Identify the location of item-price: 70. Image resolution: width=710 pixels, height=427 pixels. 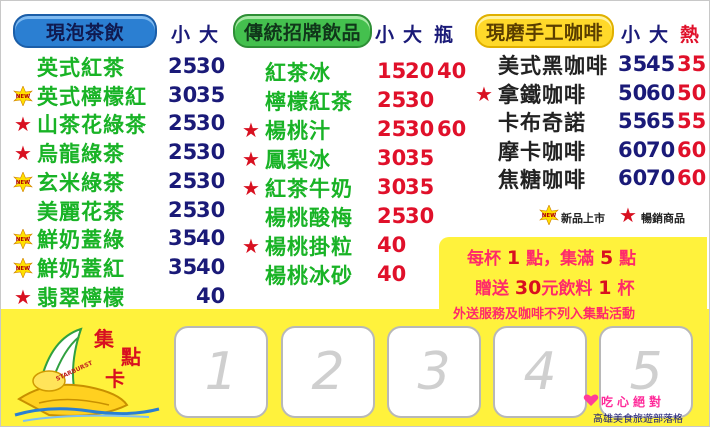
(661, 149).